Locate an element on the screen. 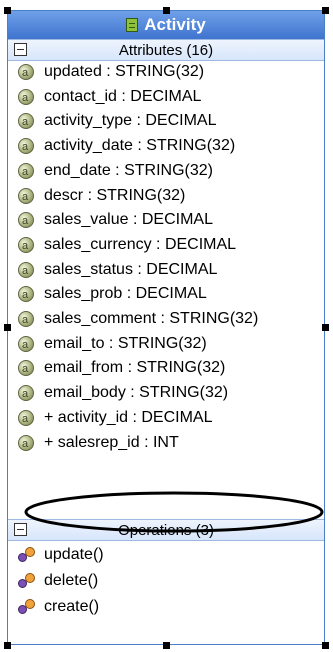  attribute-row: + activity_id : DECIMAL is located at coordinates (170, 418).